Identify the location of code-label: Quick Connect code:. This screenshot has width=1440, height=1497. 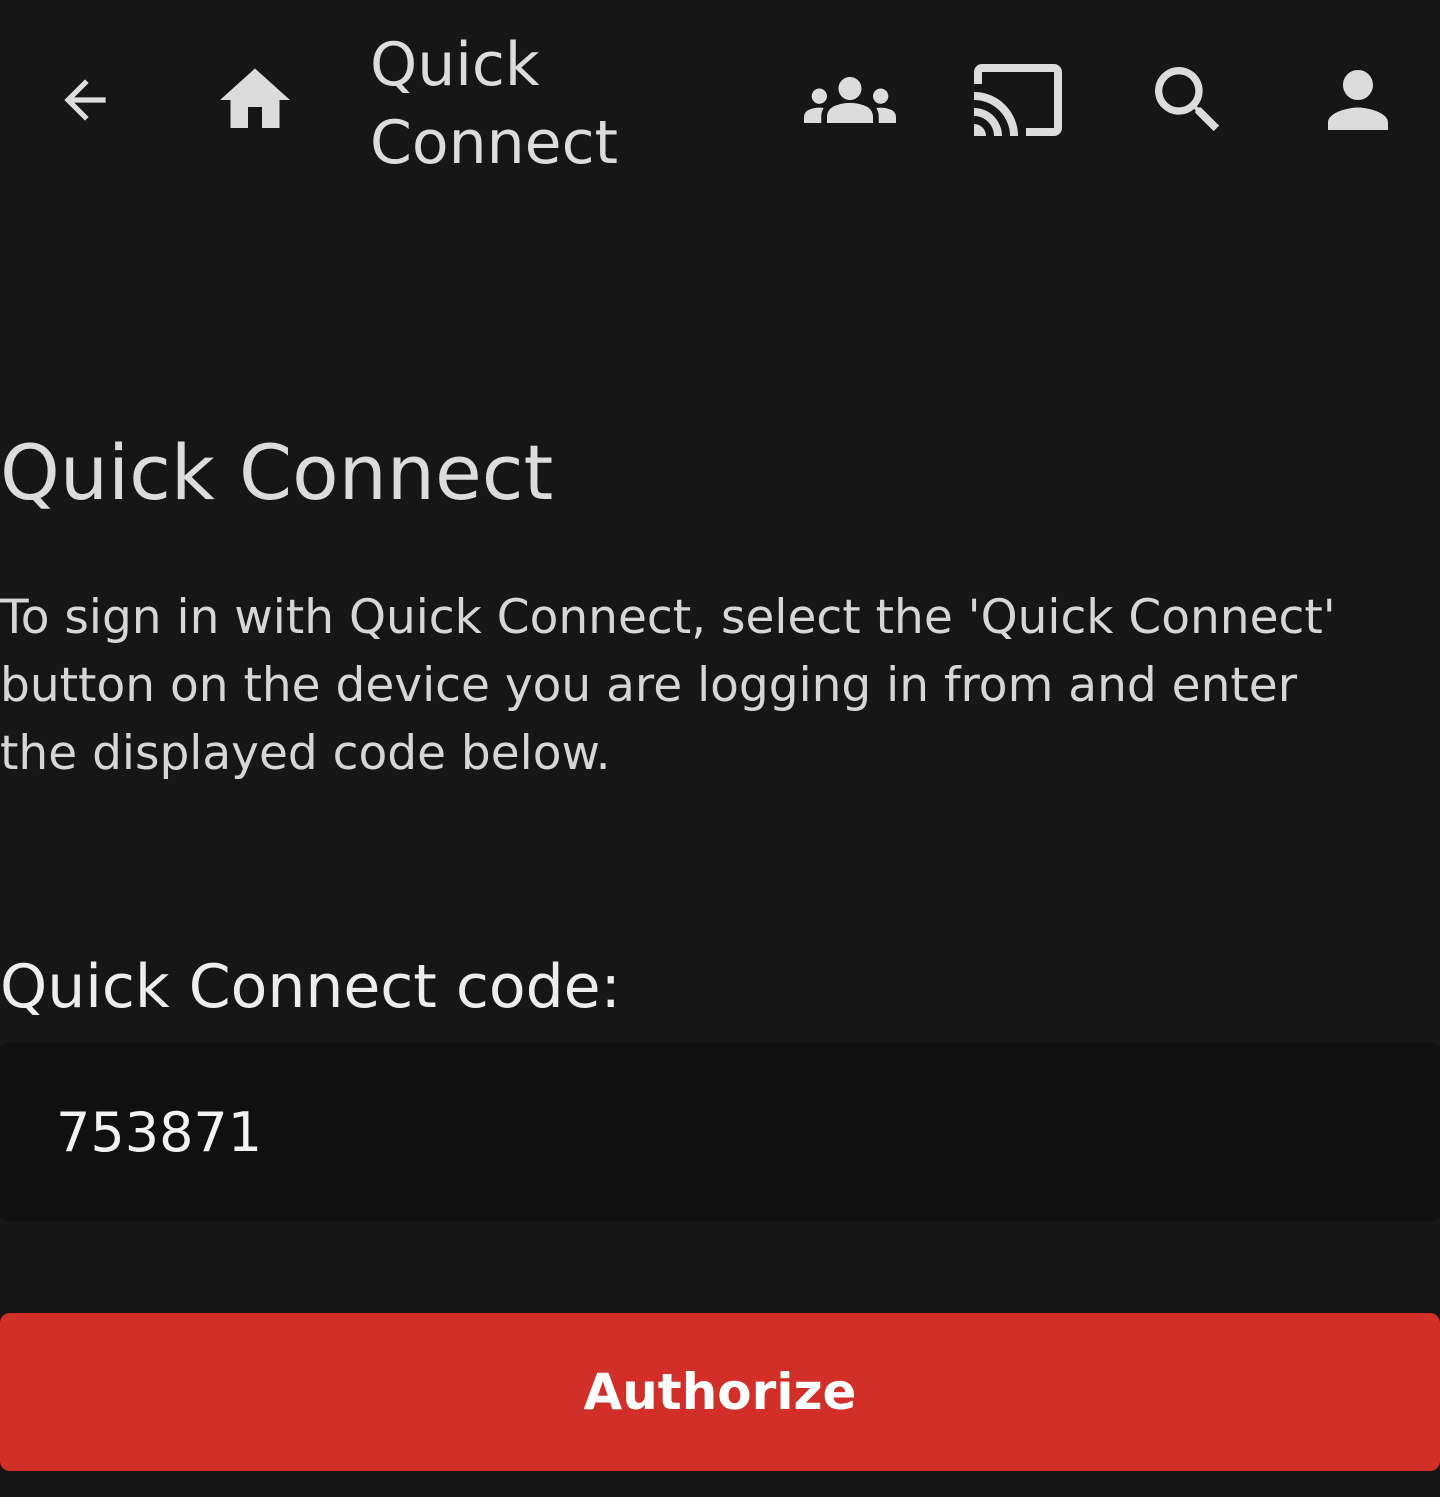
(310, 987).